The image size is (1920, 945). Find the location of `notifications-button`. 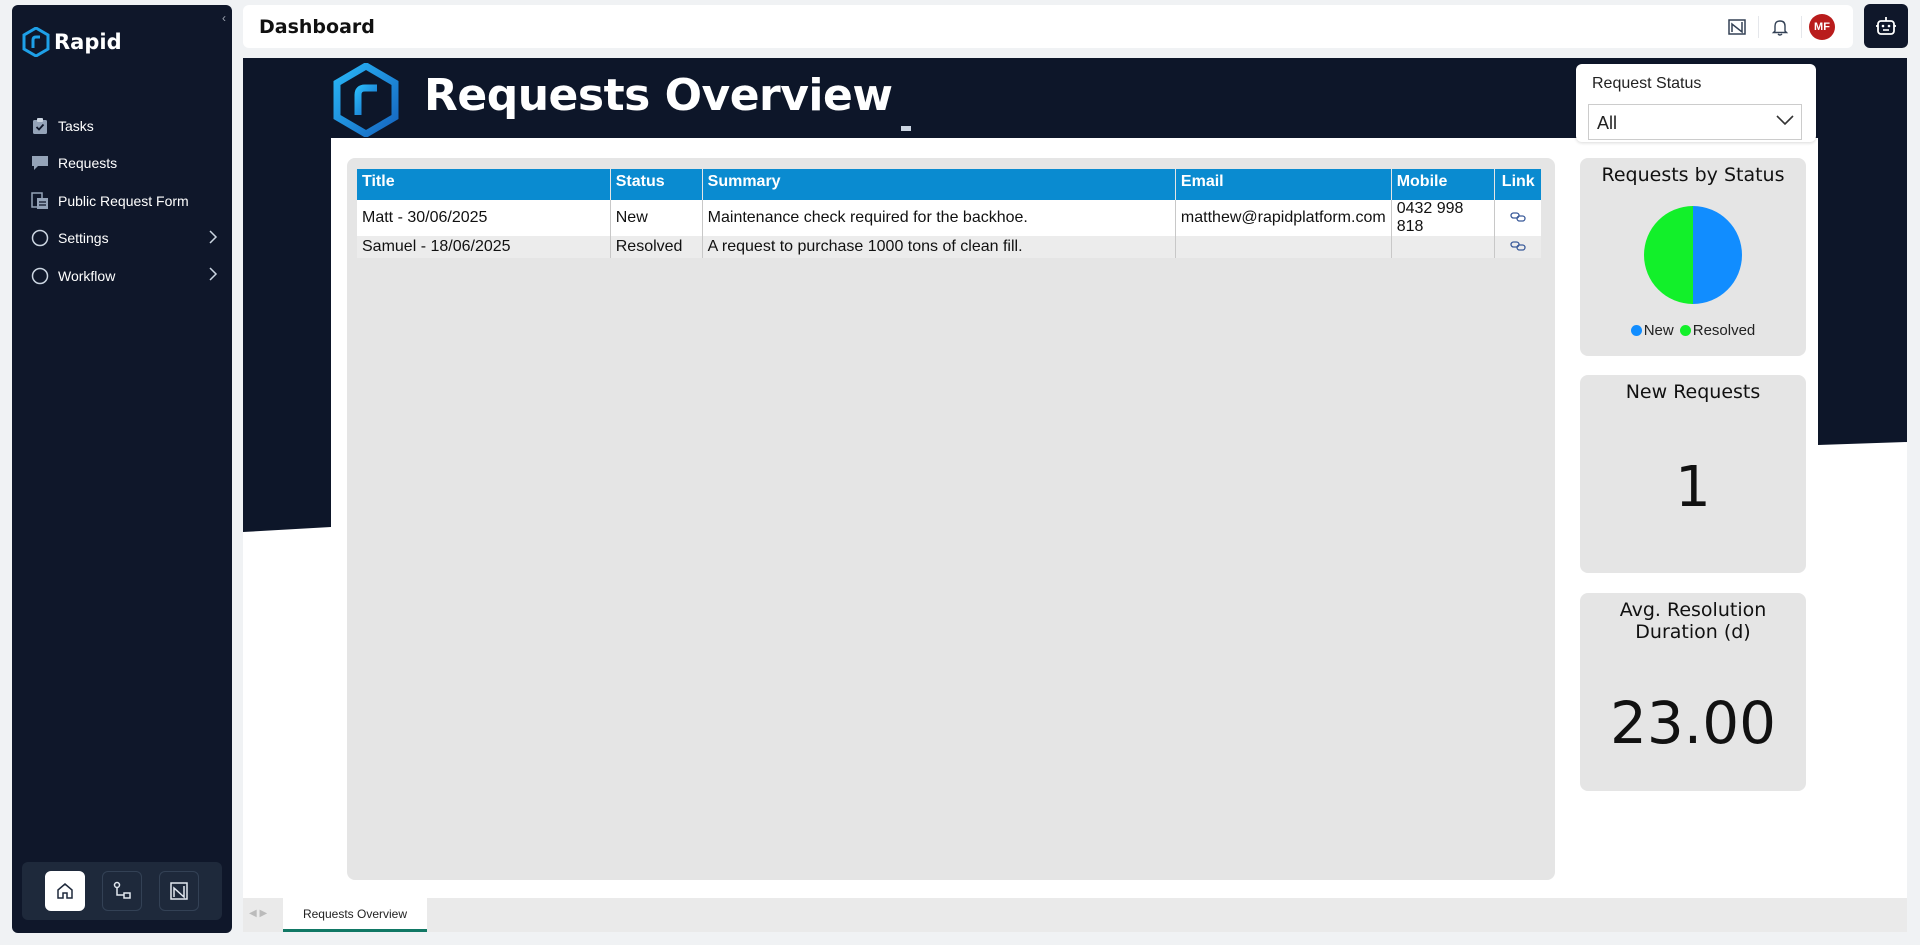

notifications-button is located at coordinates (1780, 27).